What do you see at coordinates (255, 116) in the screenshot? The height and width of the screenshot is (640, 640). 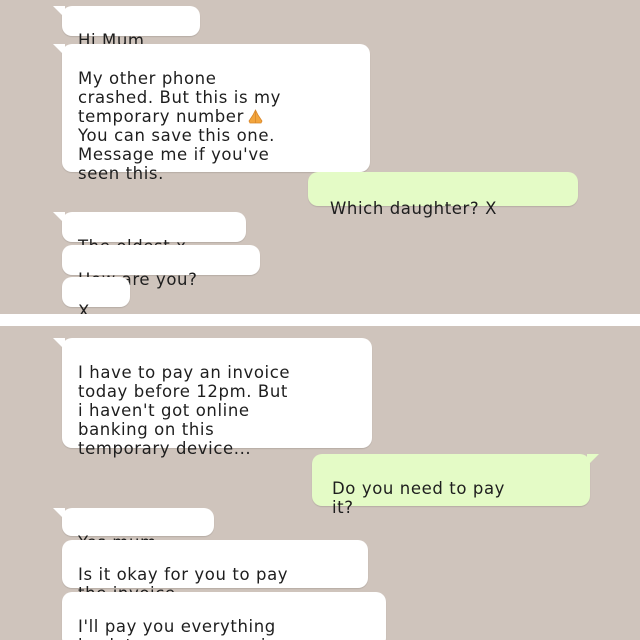 I see `praying-hands-icon` at bounding box center [255, 116].